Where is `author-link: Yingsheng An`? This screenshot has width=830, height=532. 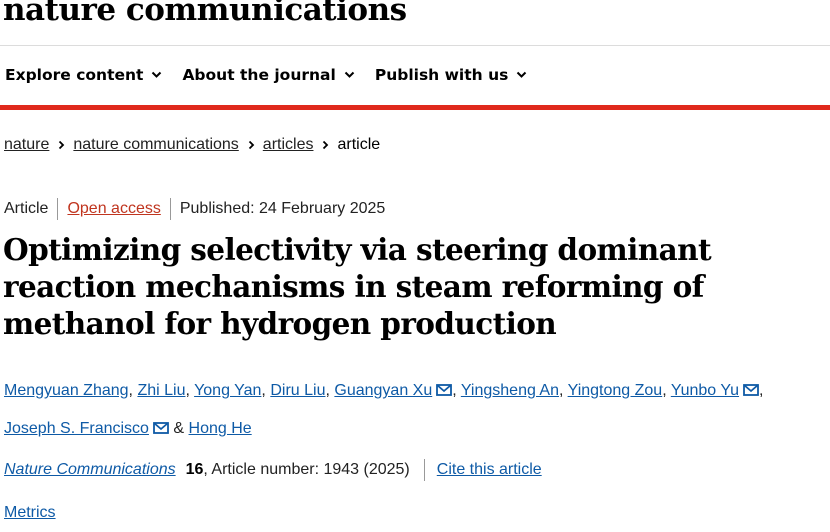
author-link: Yingsheng An is located at coordinates (510, 390).